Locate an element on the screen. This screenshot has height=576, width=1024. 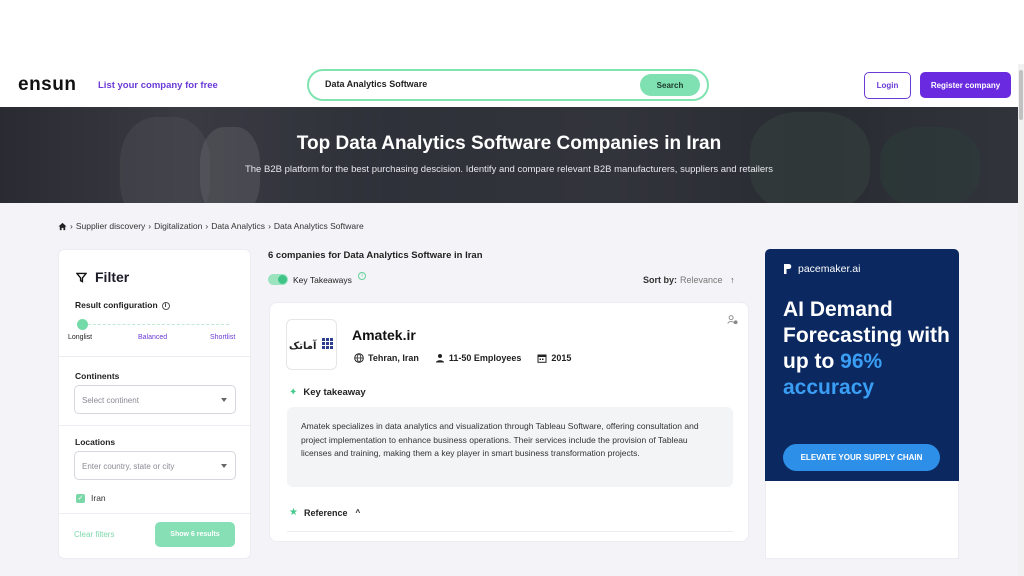
chevron-up-icon: ^ is located at coordinates (358, 512).